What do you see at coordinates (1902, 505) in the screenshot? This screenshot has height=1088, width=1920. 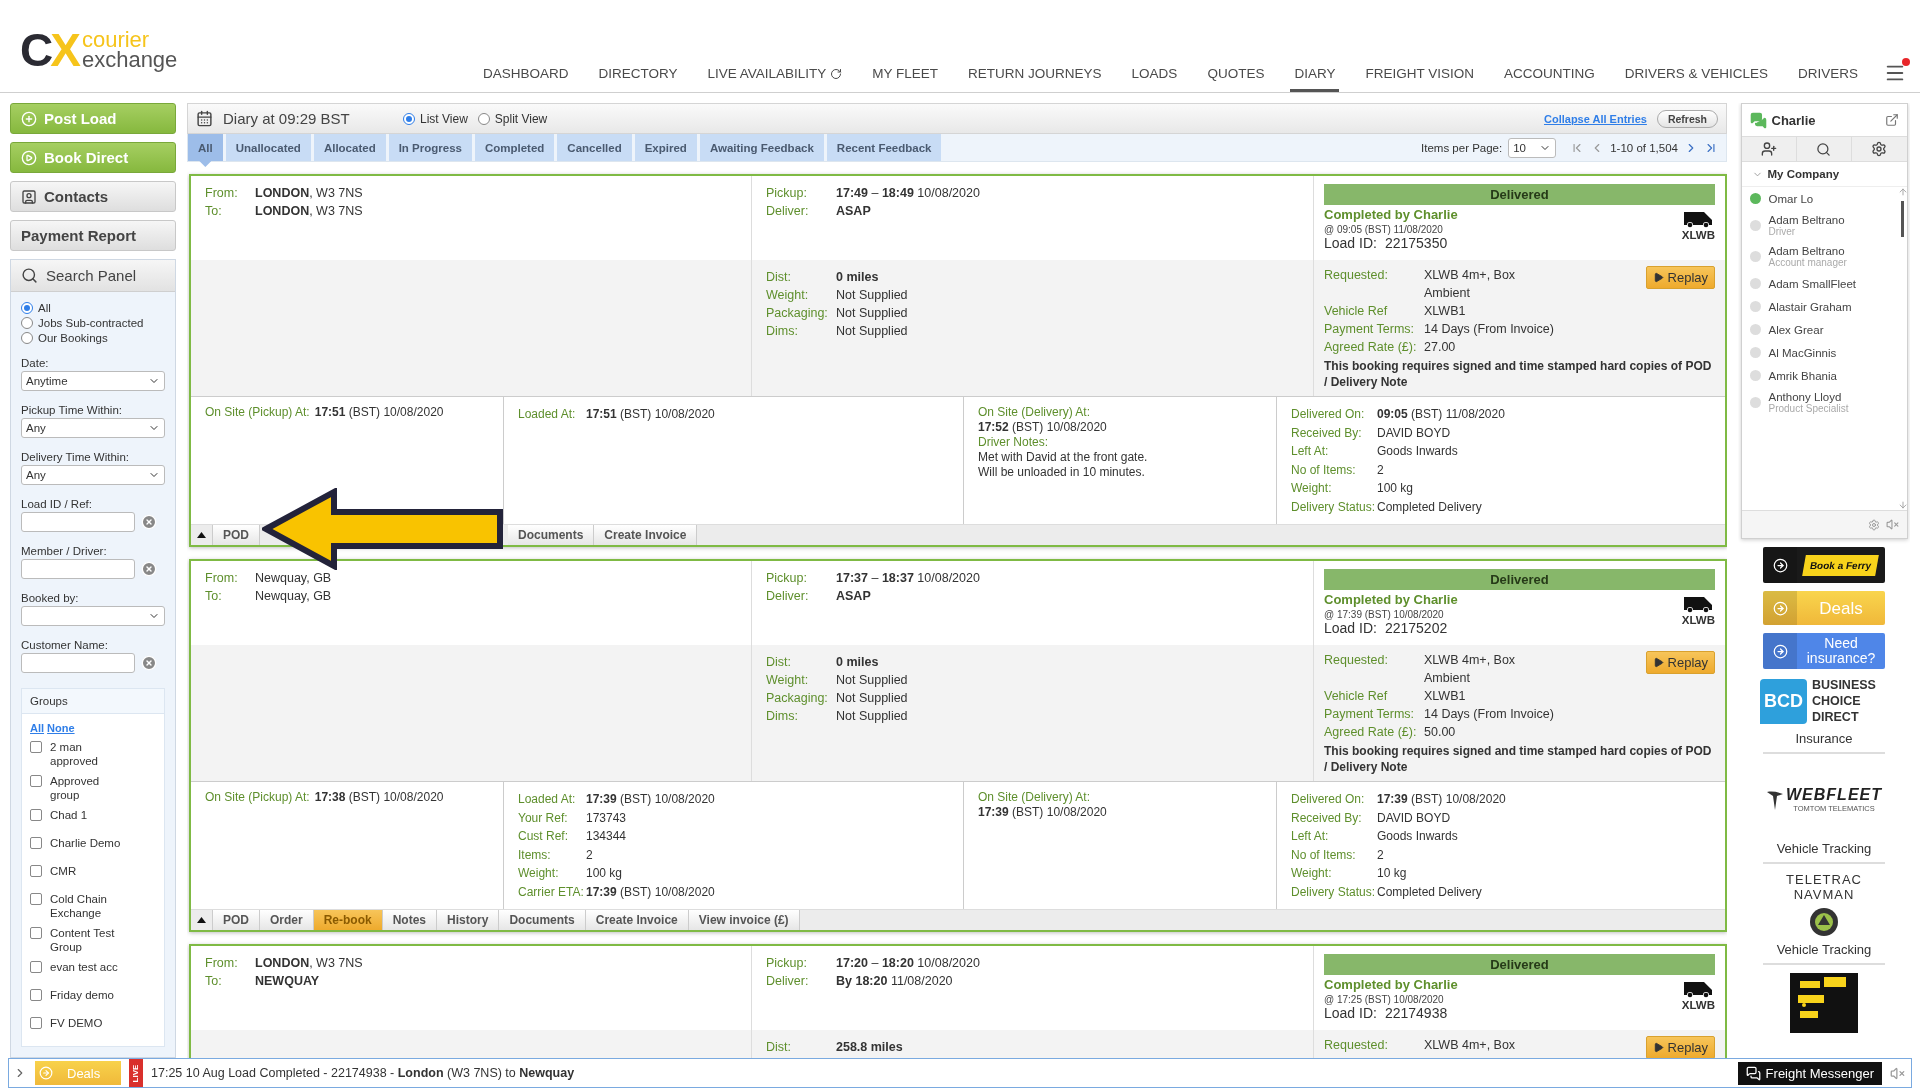 I see `scroll-down-icon` at bounding box center [1902, 505].